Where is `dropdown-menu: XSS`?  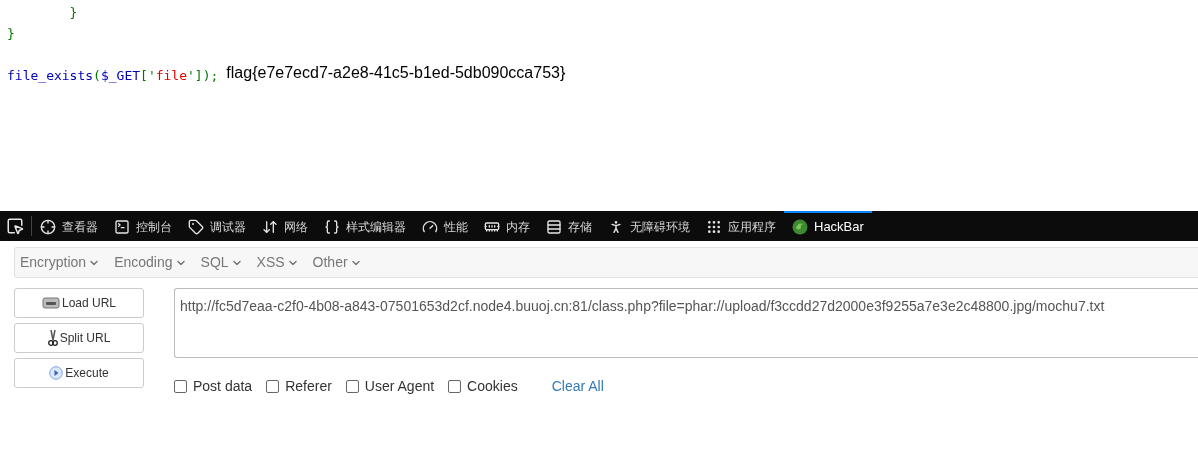 dropdown-menu: XSS is located at coordinates (277, 262).